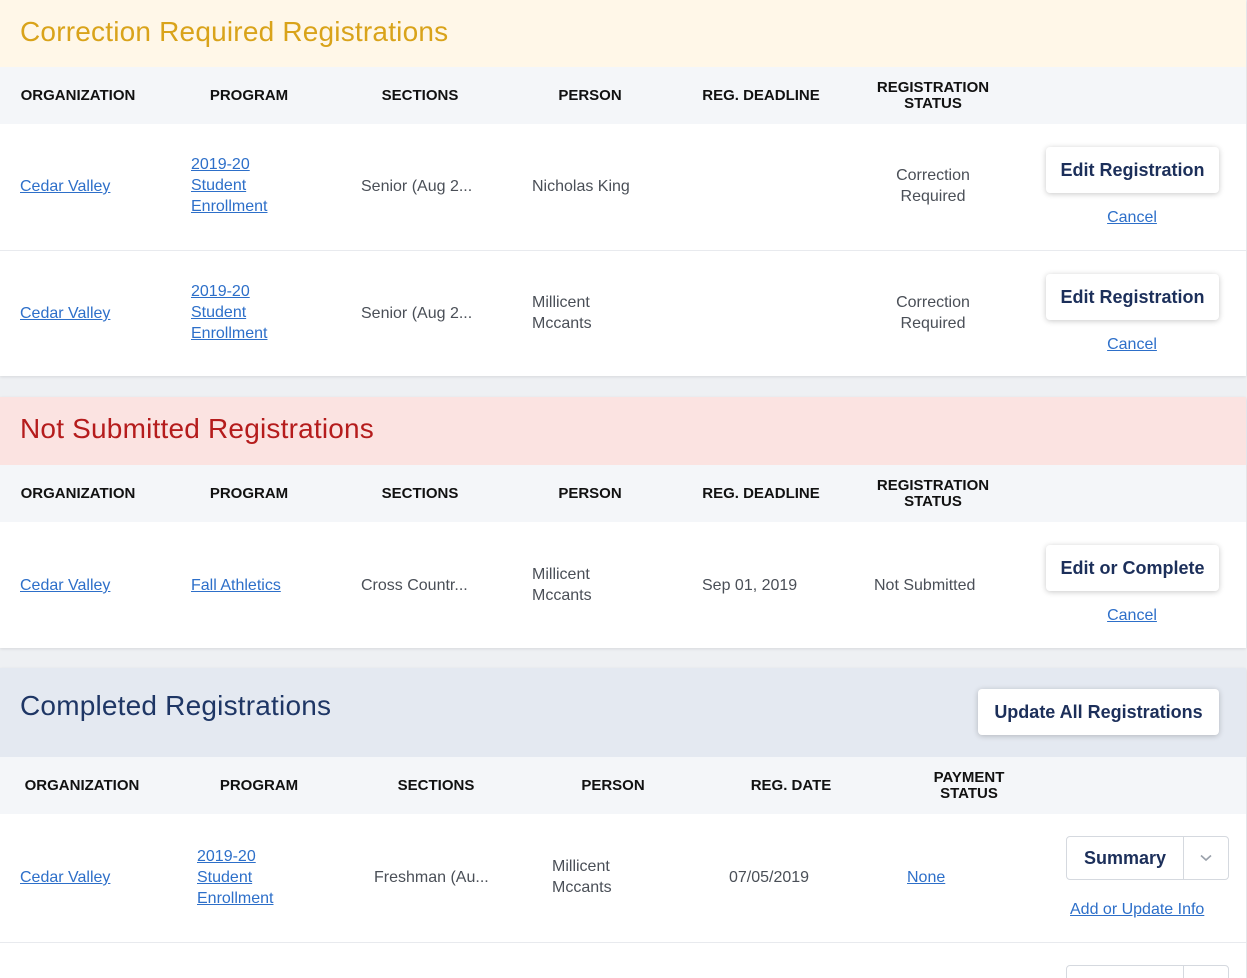 Image resolution: width=1247 pixels, height=978 pixels. What do you see at coordinates (969, 785) in the screenshot?
I see `col-payment-status: PAYMENT STATUS` at bounding box center [969, 785].